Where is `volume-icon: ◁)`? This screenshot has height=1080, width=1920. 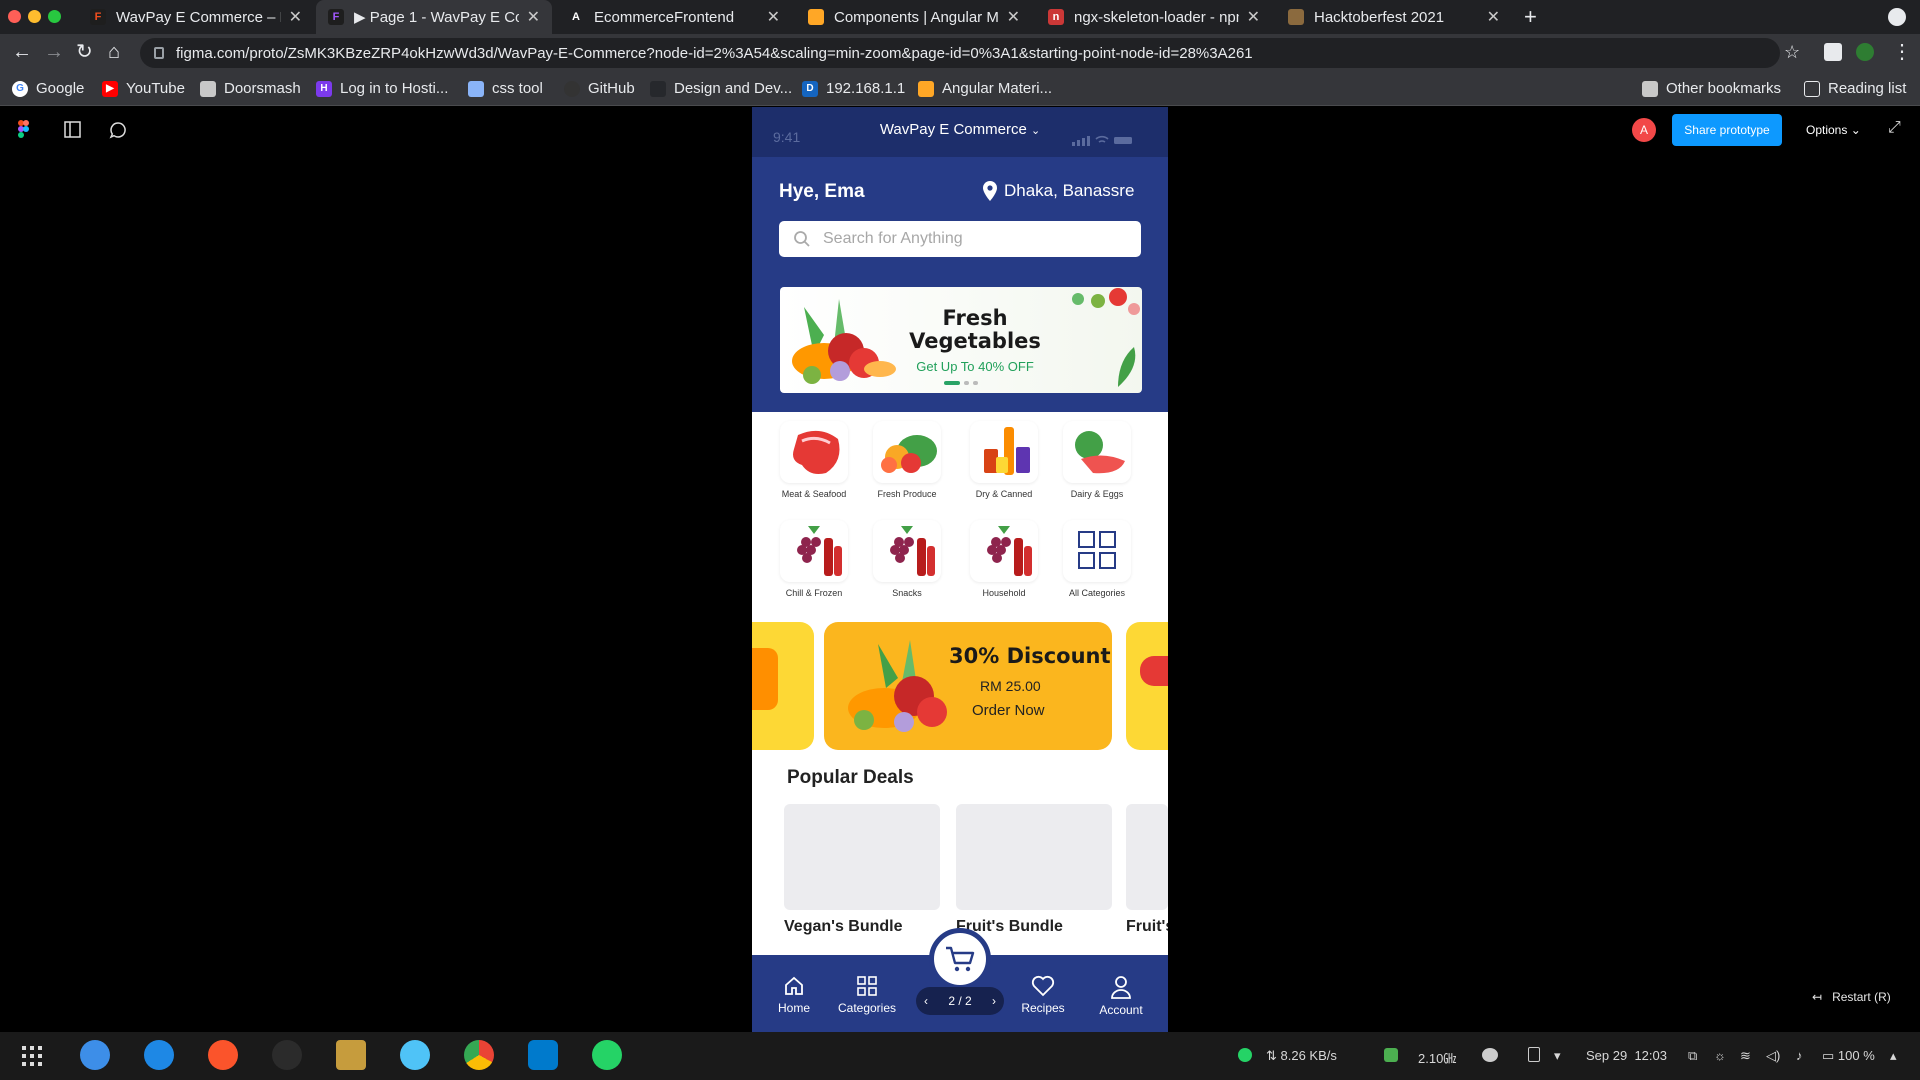 volume-icon: ◁) is located at coordinates (1773, 1056).